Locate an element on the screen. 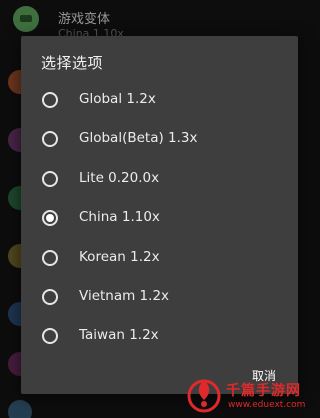 The width and height of the screenshot is (320, 418). watermark-text: 千篇手游网 is located at coordinates (263, 391).